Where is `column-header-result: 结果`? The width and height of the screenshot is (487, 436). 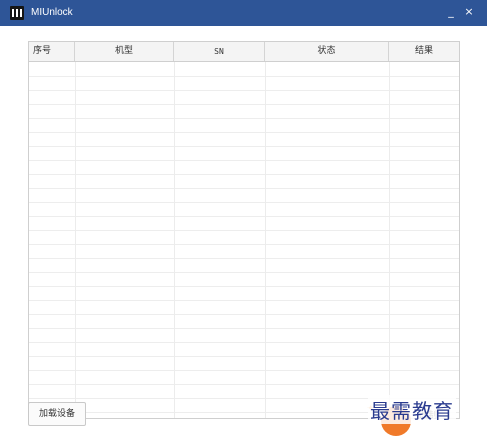
column-header-result: 结果 is located at coordinates (423, 51).